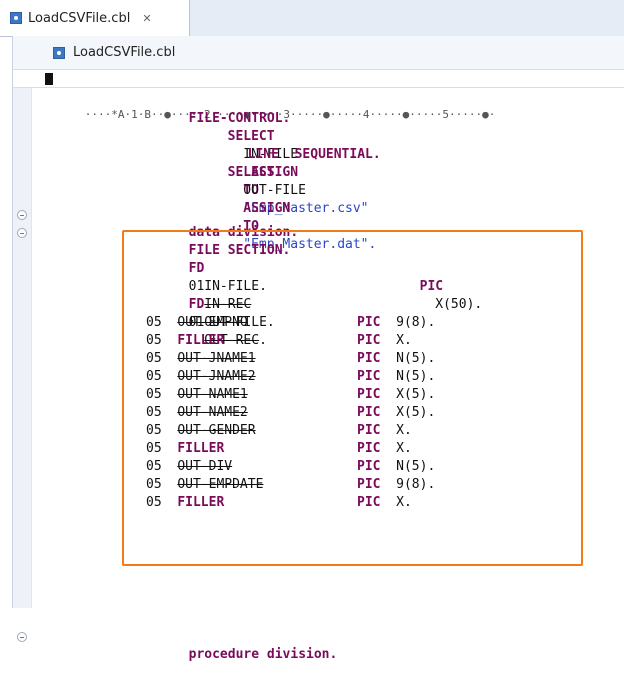 This screenshot has height=682, width=624. I want to click on code-line: LINE SEQUENTIAL., so click(283, 145).